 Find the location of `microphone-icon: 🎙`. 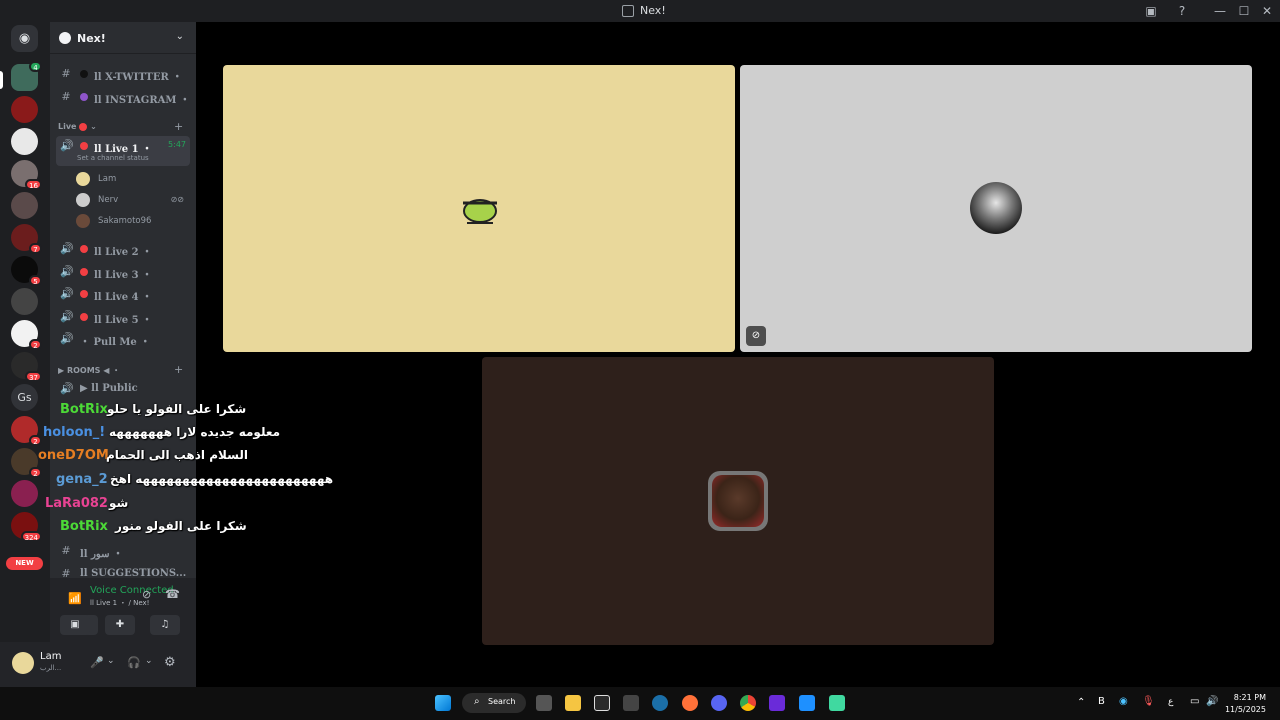

microphone-icon: 🎙 is located at coordinates (1148, 701).